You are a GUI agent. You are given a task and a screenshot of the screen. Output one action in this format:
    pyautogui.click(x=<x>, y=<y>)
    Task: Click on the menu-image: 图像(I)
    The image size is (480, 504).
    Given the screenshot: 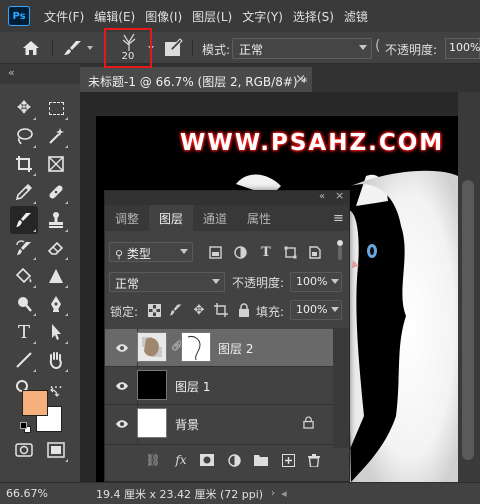 What is the action you would take?
    pyautogui.click(x=163, y=16)
    